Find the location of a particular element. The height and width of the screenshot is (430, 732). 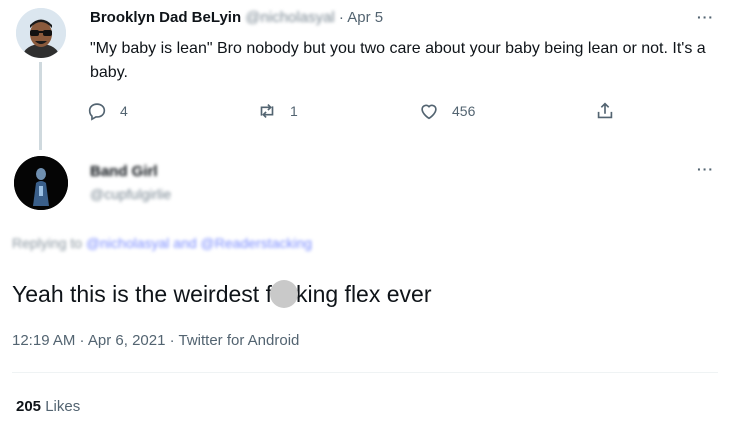

replying-to-prefix: Replying to is located at coordinates (47, 243).